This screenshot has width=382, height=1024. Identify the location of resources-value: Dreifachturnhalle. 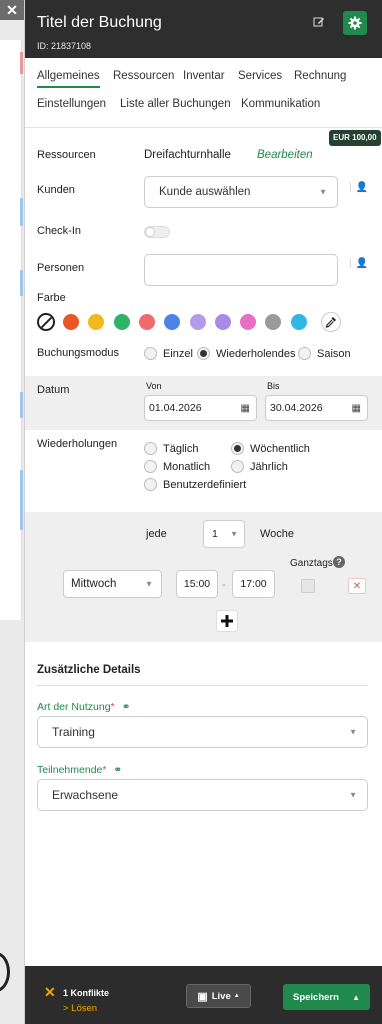
(187, 155).